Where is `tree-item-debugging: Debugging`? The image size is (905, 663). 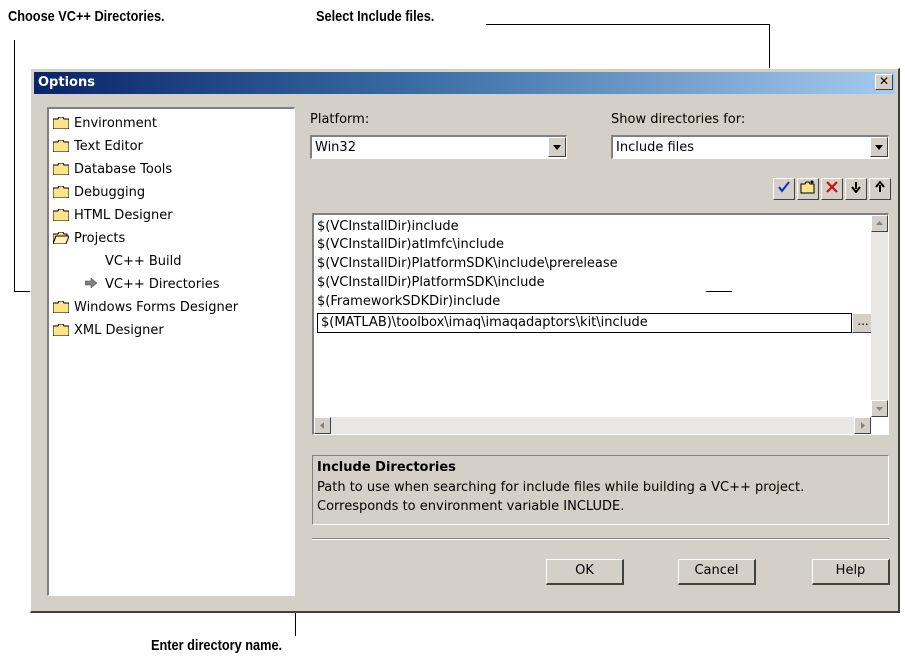 tree-item-debugging: Debugging is located at coordinates (99, 192).